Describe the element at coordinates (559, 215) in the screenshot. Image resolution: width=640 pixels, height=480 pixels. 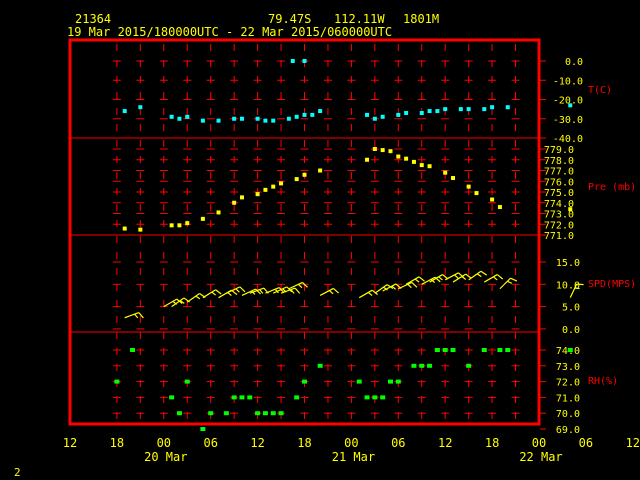
I see `pressure-tick-label: 773.0` at that location.